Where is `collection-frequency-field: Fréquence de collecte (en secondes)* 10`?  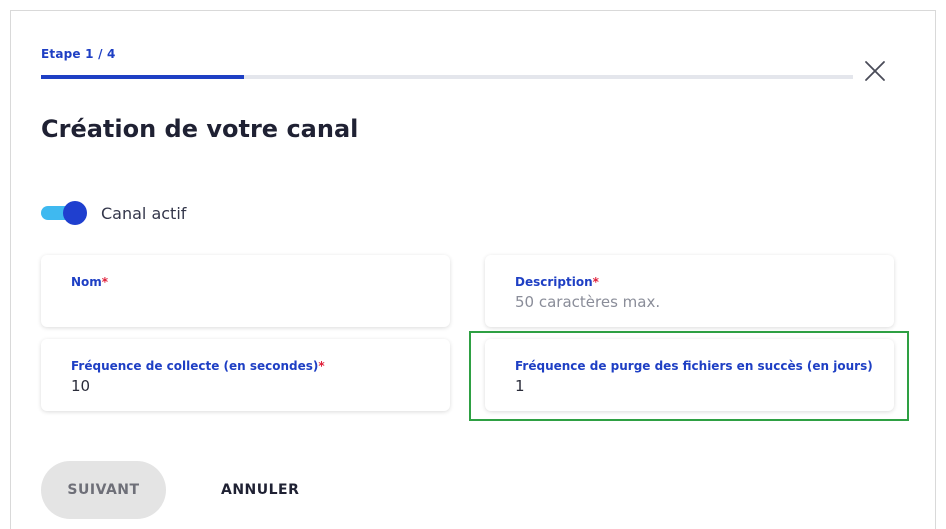 collection-frequency-field: Fréquence de collecte (en secondes)* 10 is located at coordinates (245, 375).